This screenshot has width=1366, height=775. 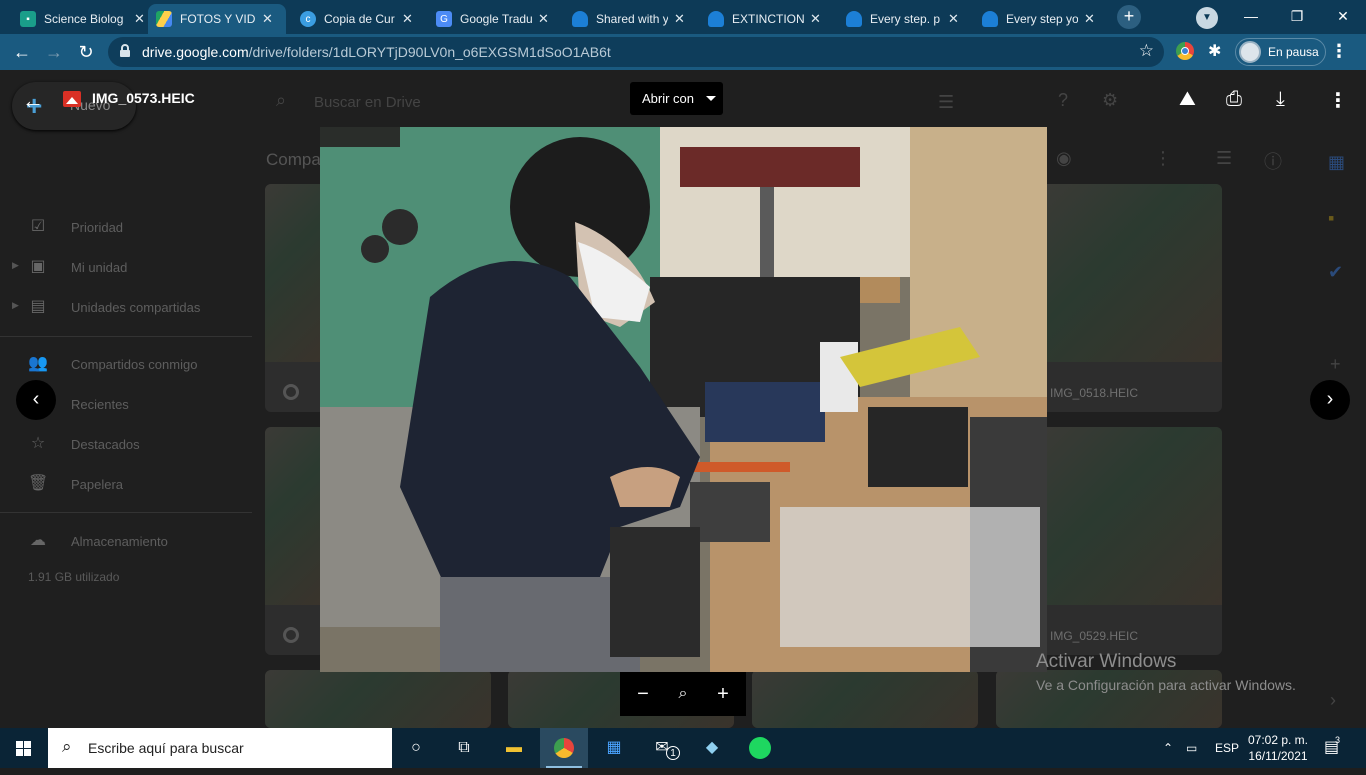 What do you see at coordinates (1273, 161) in the screenshot?
I see `info-icon: ⓘ` at bounding box center [1273, 161].